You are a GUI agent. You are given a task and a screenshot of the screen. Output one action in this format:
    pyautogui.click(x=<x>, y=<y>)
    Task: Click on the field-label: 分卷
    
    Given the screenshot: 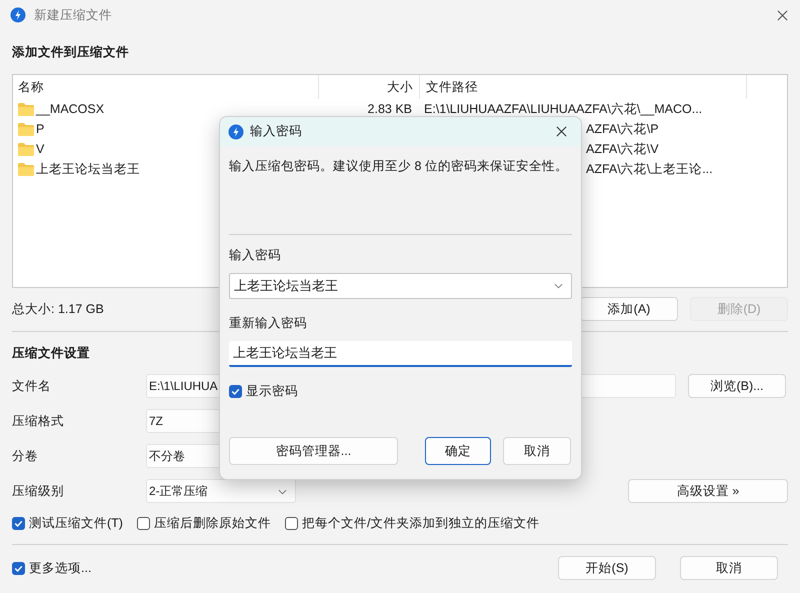 What is the action you would take?
    pyautogui.click(x=25, y=456)
    